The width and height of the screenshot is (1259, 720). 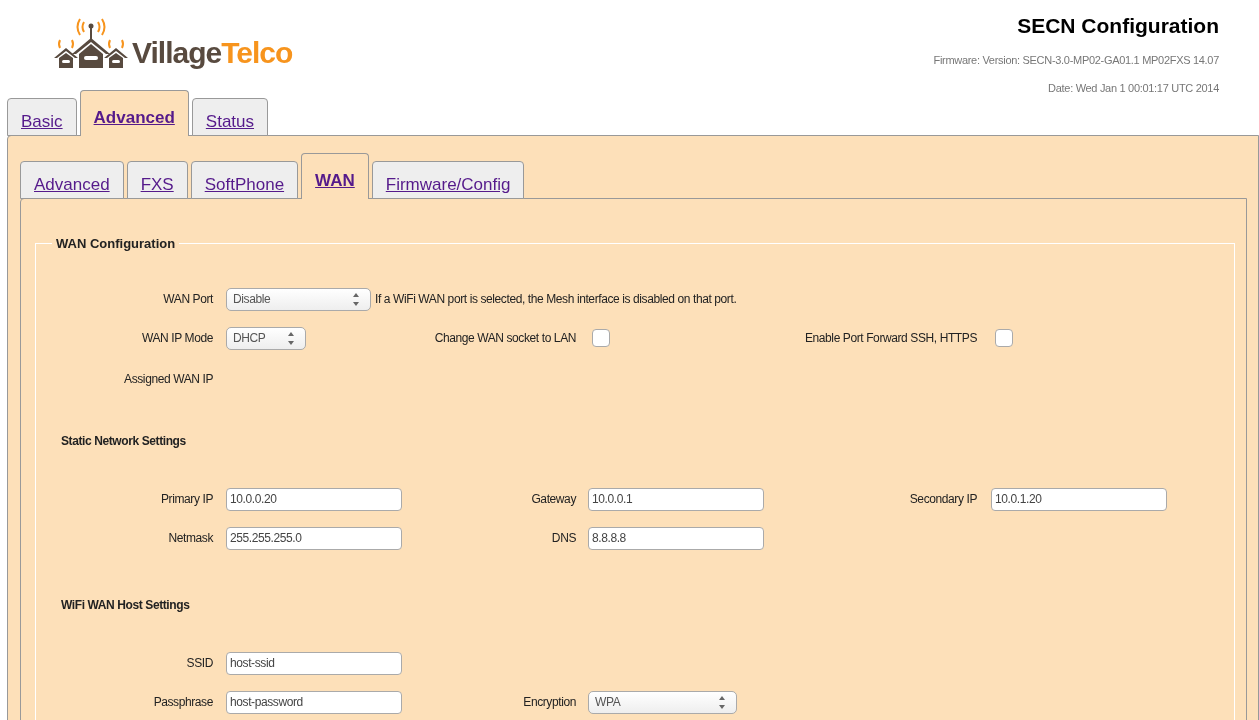 I want to click on input-field: 255.255.255.0, so click(x=314, y=538).